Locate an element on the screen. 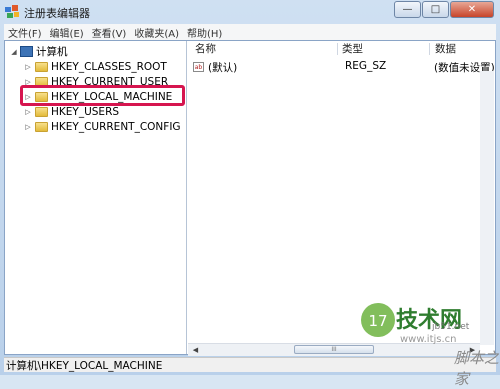 This screenshot has height=389, width=500. watermark-site: jb51.net is located at coordinates (451, 327).